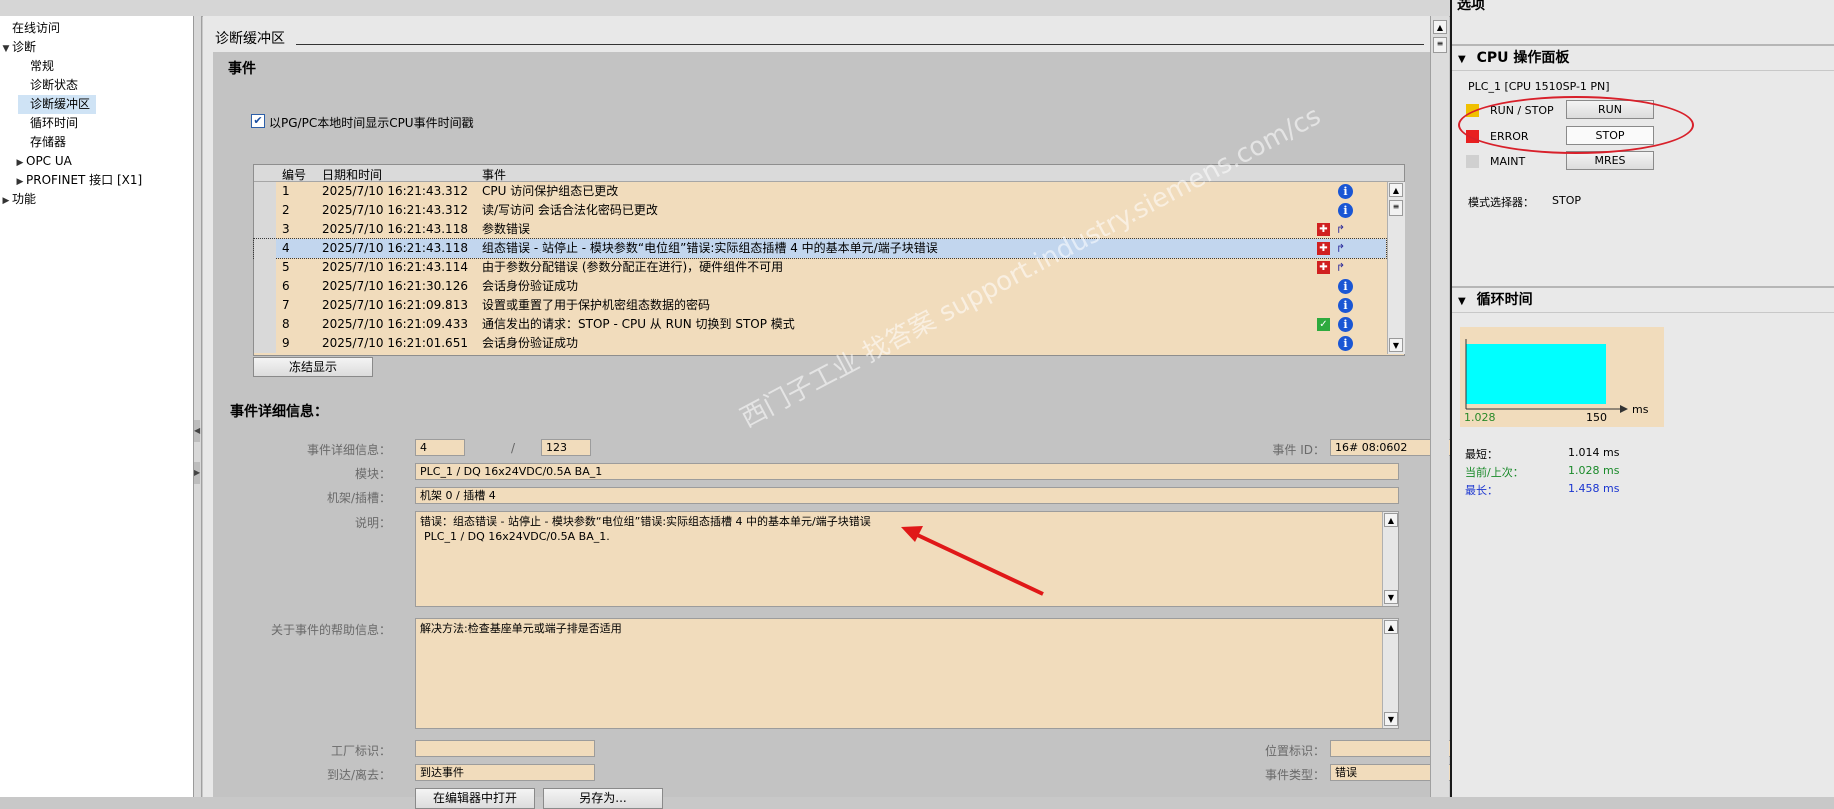 This screenshot has height=809, width=1834. I want to click on maint-label: MAINT, so click(1508, 161).